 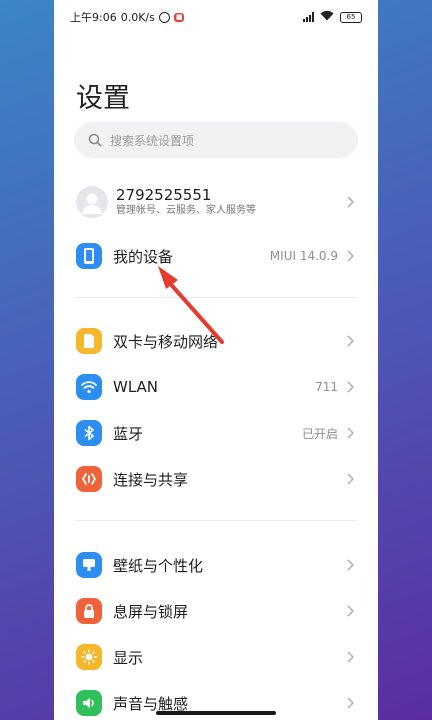 What do you see at coordinates (93, 17) in the screenshot?
I see `status-time: 上午9:06` at bounding box center [93, 17].